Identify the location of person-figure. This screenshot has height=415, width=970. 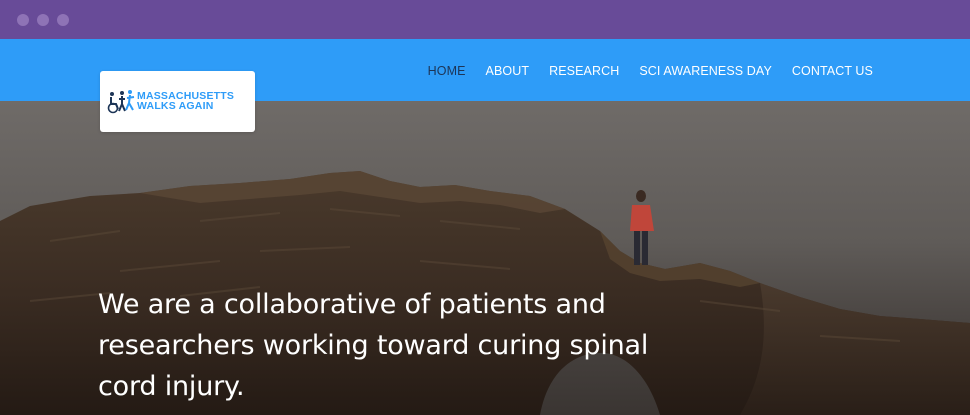
(642, 227).